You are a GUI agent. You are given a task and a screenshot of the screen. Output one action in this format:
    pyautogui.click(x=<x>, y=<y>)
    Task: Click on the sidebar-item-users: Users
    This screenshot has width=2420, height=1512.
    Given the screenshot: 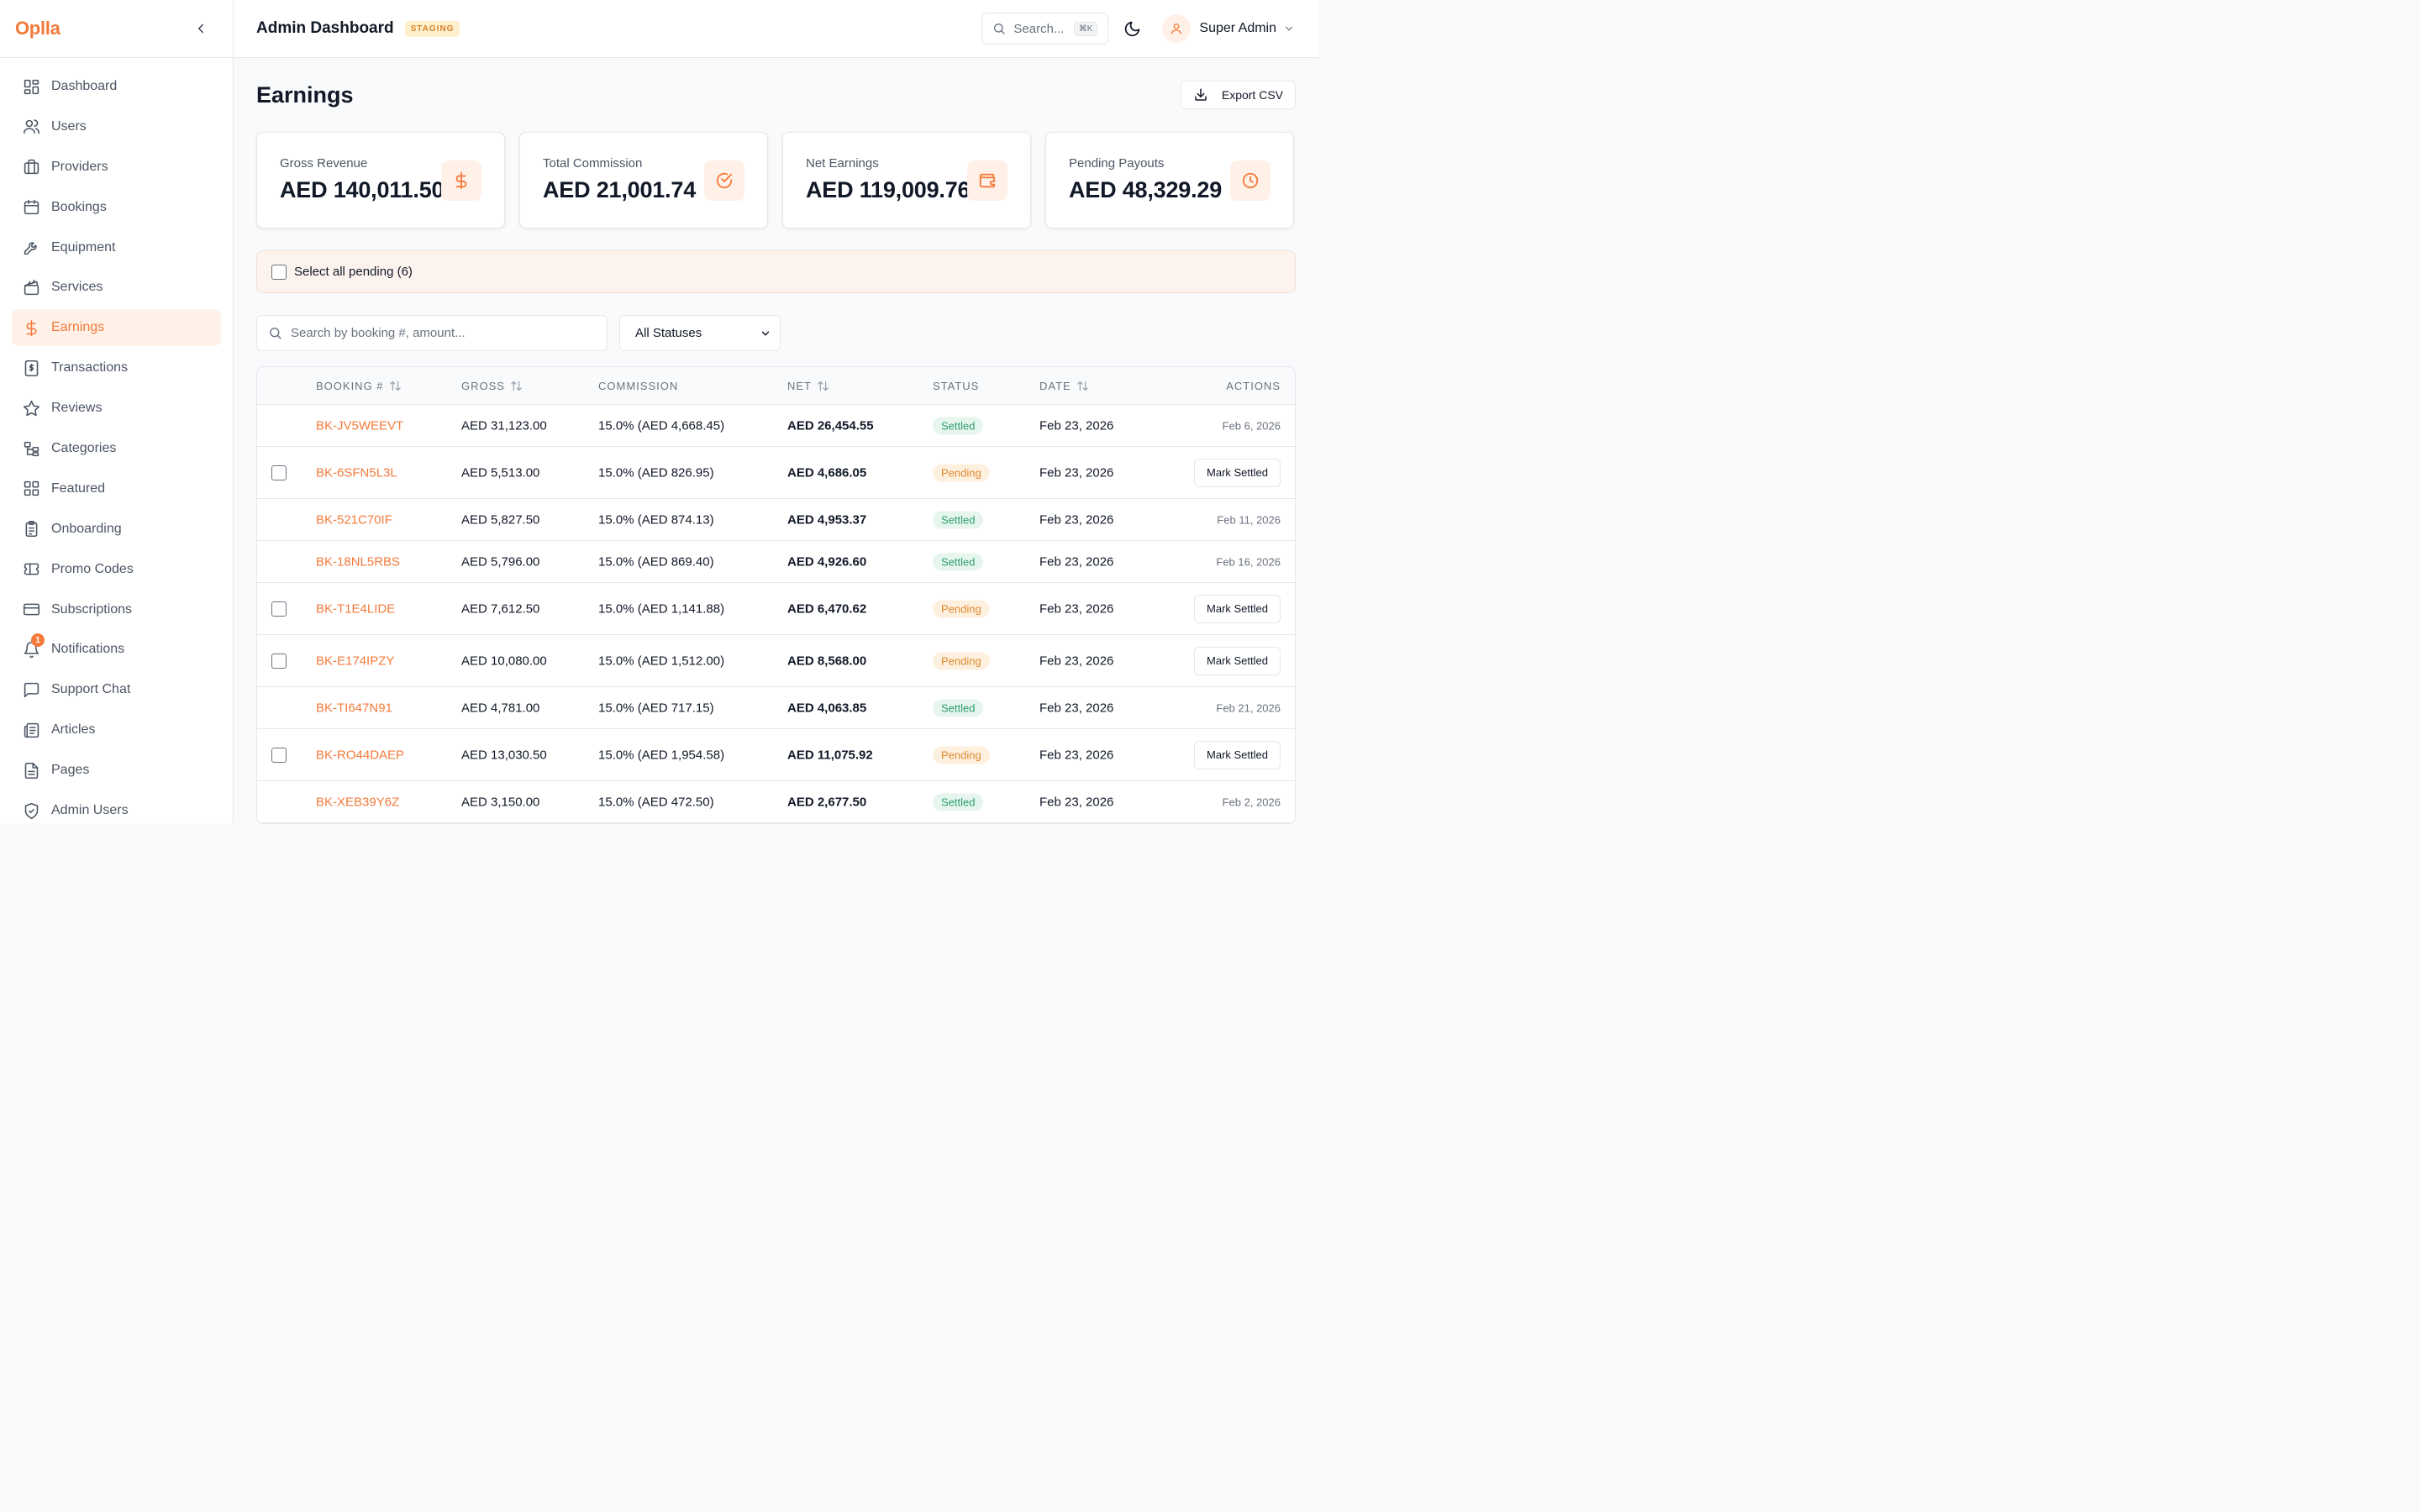 What is the action you would take?
    pyautogui.click(x=116, y=126)
    